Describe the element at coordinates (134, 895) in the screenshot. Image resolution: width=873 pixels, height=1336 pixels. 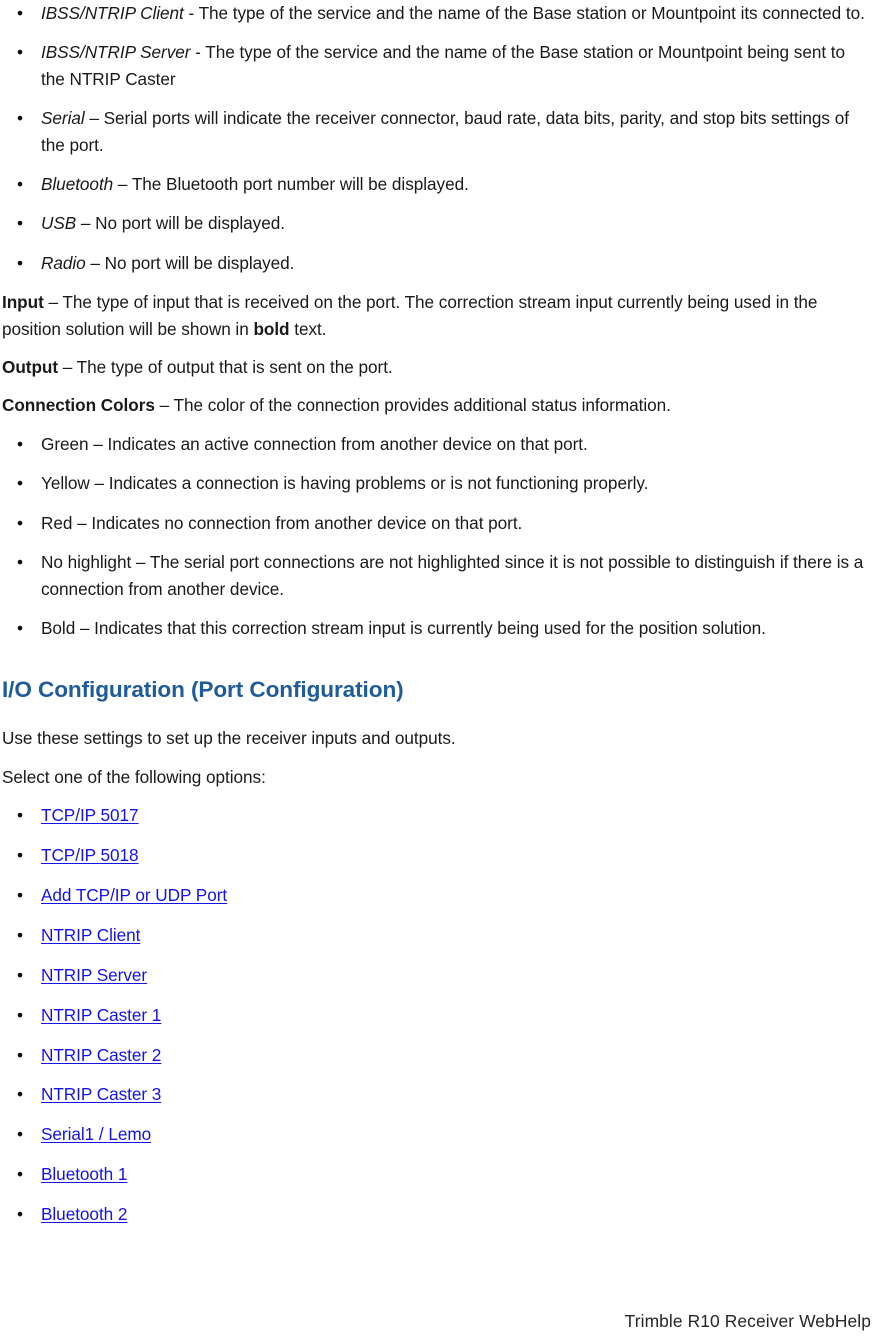
I see `option-link: Add TCP/IP or UDP Port` at that location.